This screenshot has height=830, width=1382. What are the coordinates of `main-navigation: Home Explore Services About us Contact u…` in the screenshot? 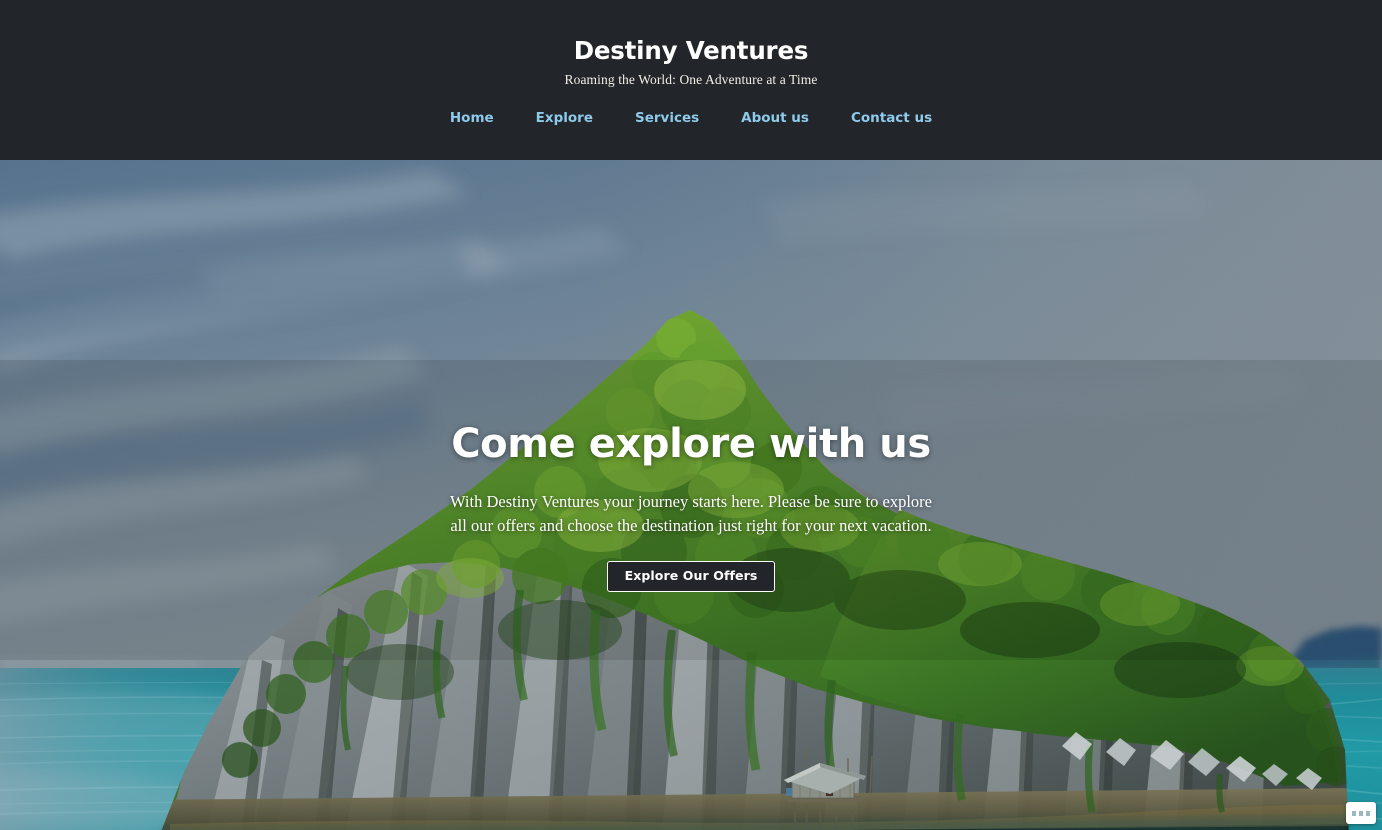 It's located at (691, 118).